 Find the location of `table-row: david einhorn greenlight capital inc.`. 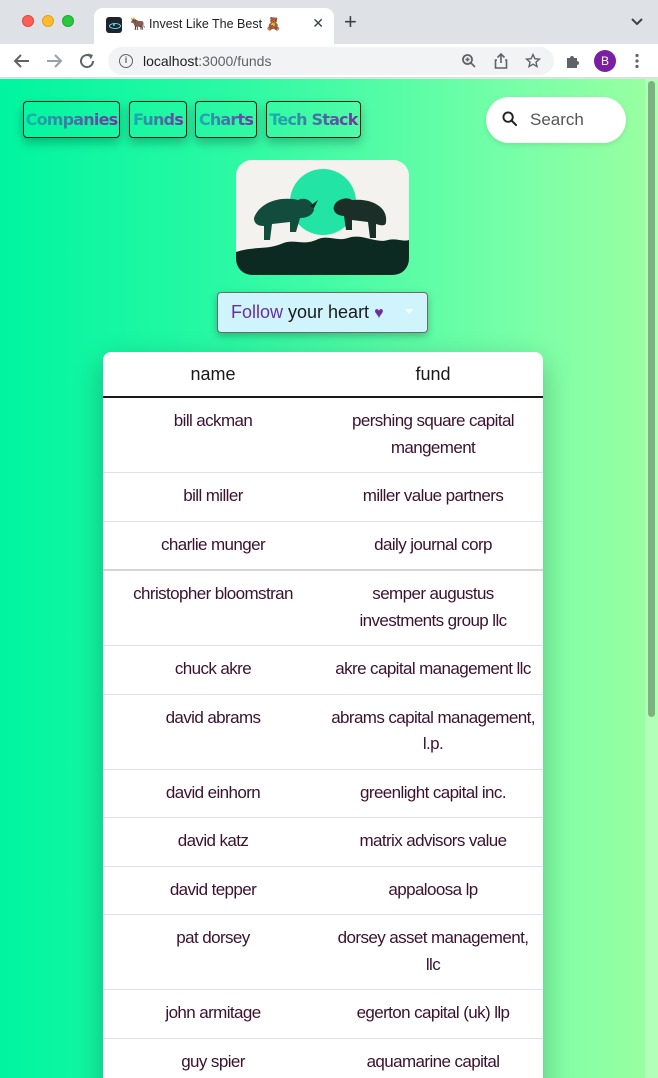

table-row: david einhorn greenlight capital inc. is located at coordinates (323, 793).